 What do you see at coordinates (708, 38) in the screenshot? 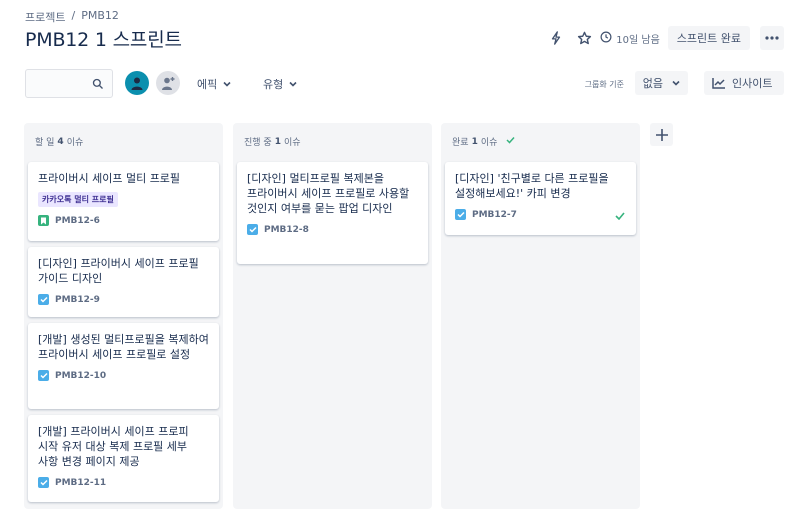
I see `complete-sprint-button: 스프린트 완료` at bounding box center [708, 38].